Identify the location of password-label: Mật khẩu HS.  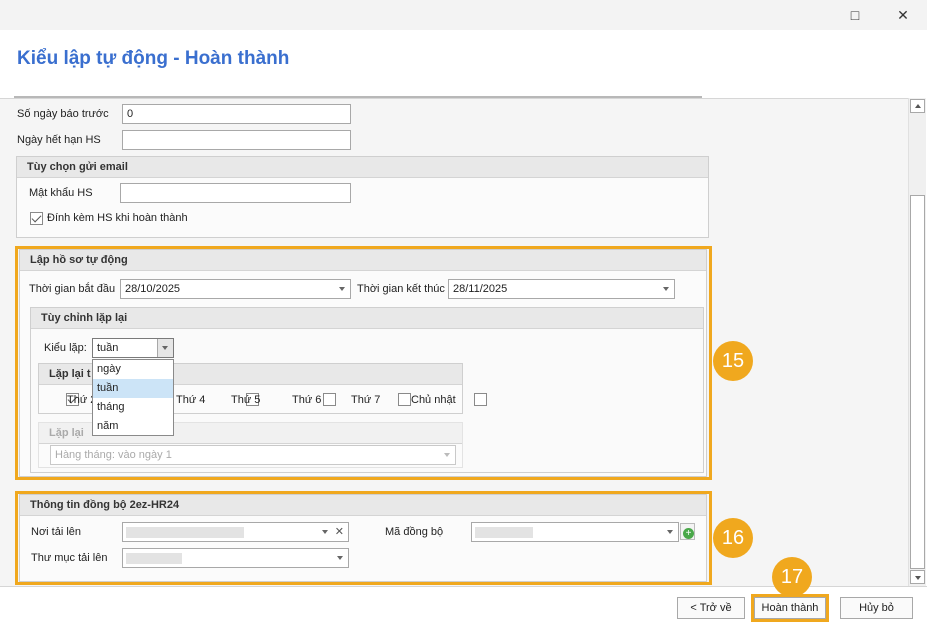
(61, 193).